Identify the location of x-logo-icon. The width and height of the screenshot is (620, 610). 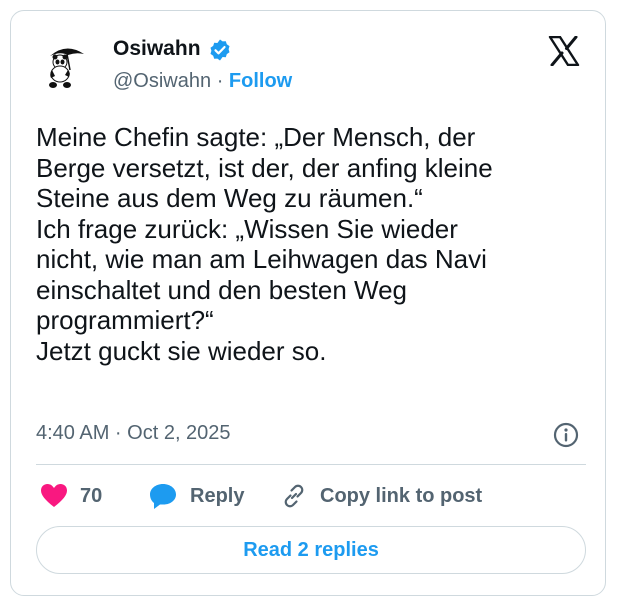
(564, 51).